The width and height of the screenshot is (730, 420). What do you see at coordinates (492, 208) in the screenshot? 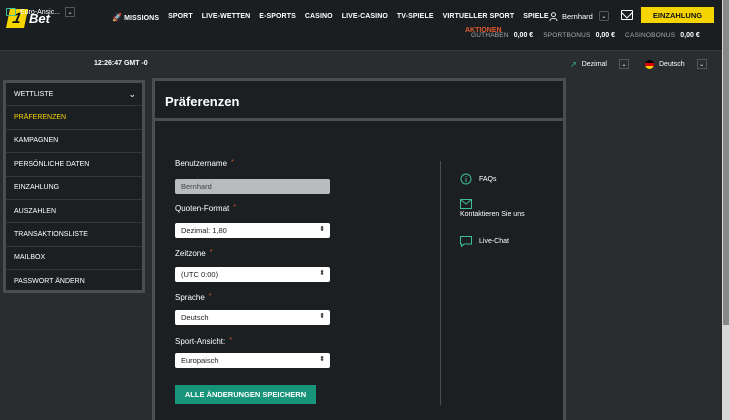
I see `contact-link: Kontaktieren Sie uns` at bounding box center [492, 208].